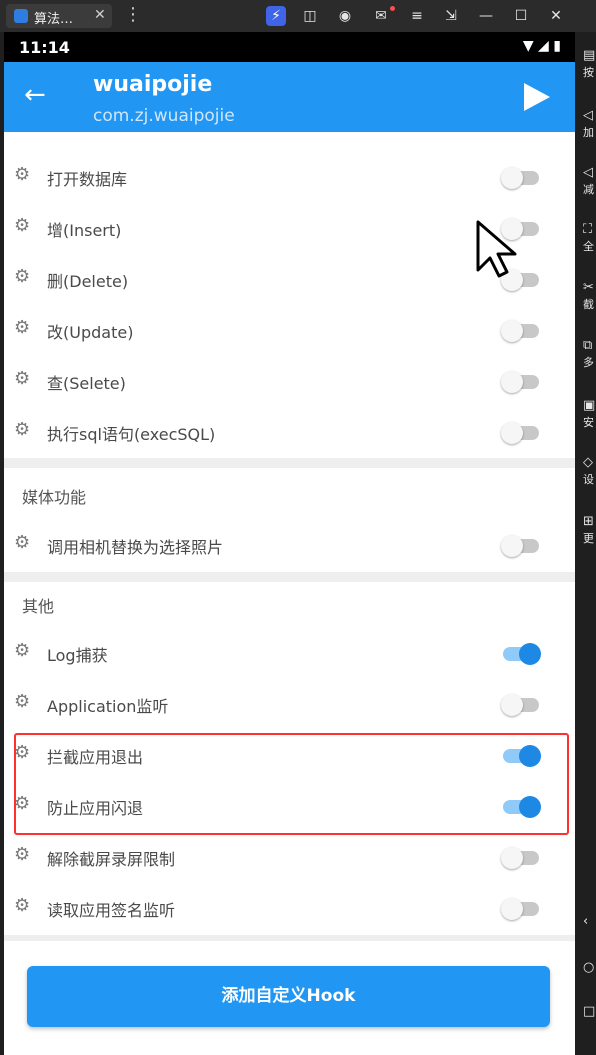 The image size is (596, 1055). What do you see at coordinates (289, 177) in the screenshot?
I see `list-item: ⚙ 打开数据库` at bounding box center [289, 177].